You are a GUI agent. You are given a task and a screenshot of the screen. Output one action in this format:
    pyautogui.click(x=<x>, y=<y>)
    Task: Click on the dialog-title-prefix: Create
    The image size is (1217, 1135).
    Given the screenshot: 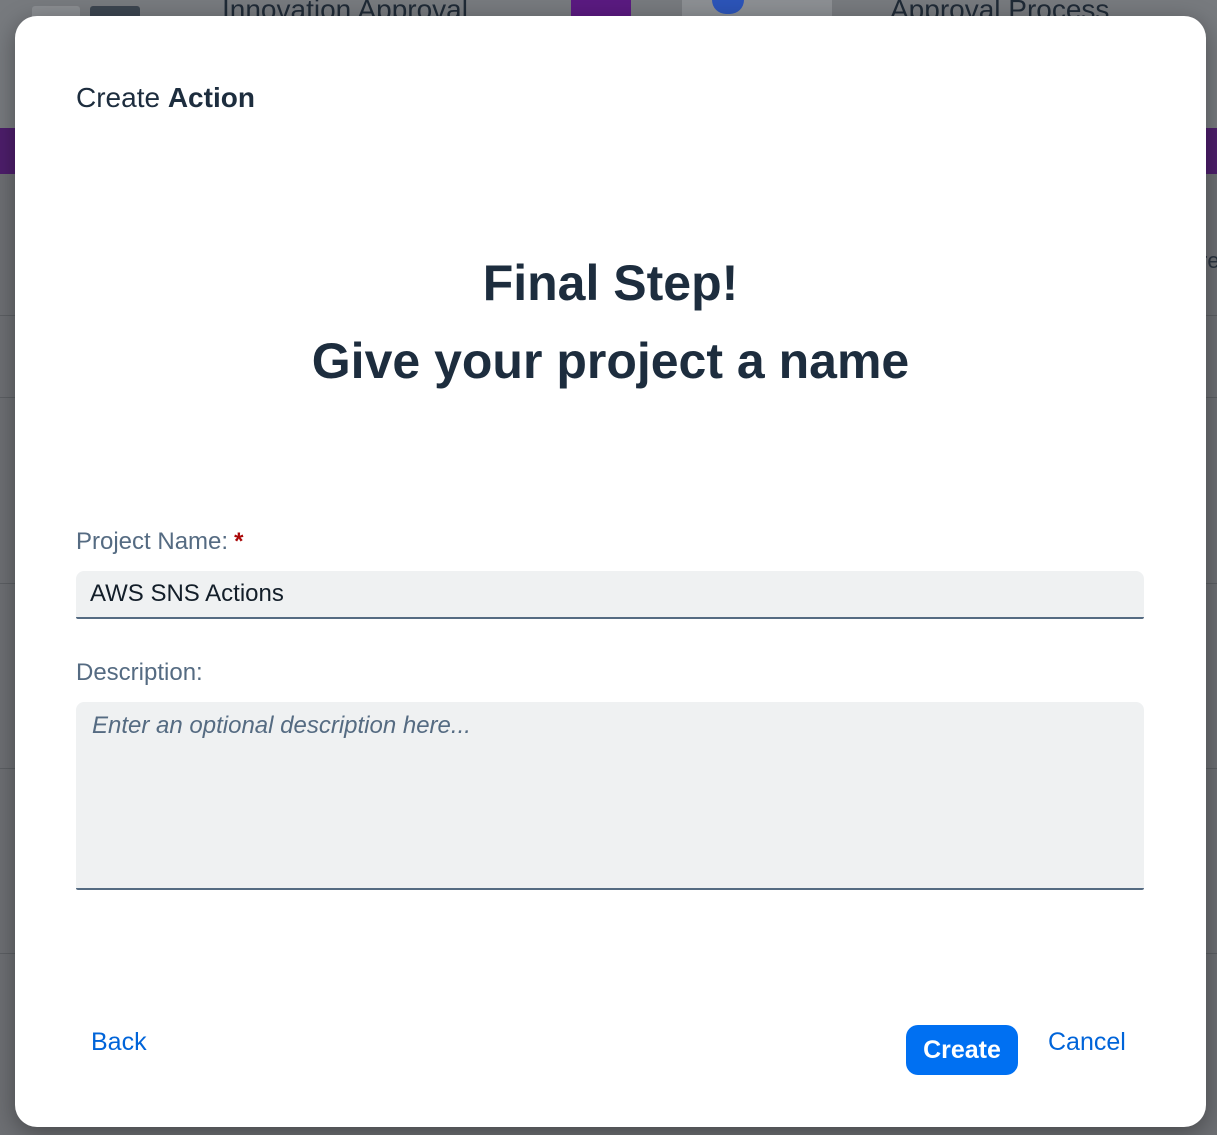 What is the action you would take?
    pyautogui.click(x=118, y=97)
    